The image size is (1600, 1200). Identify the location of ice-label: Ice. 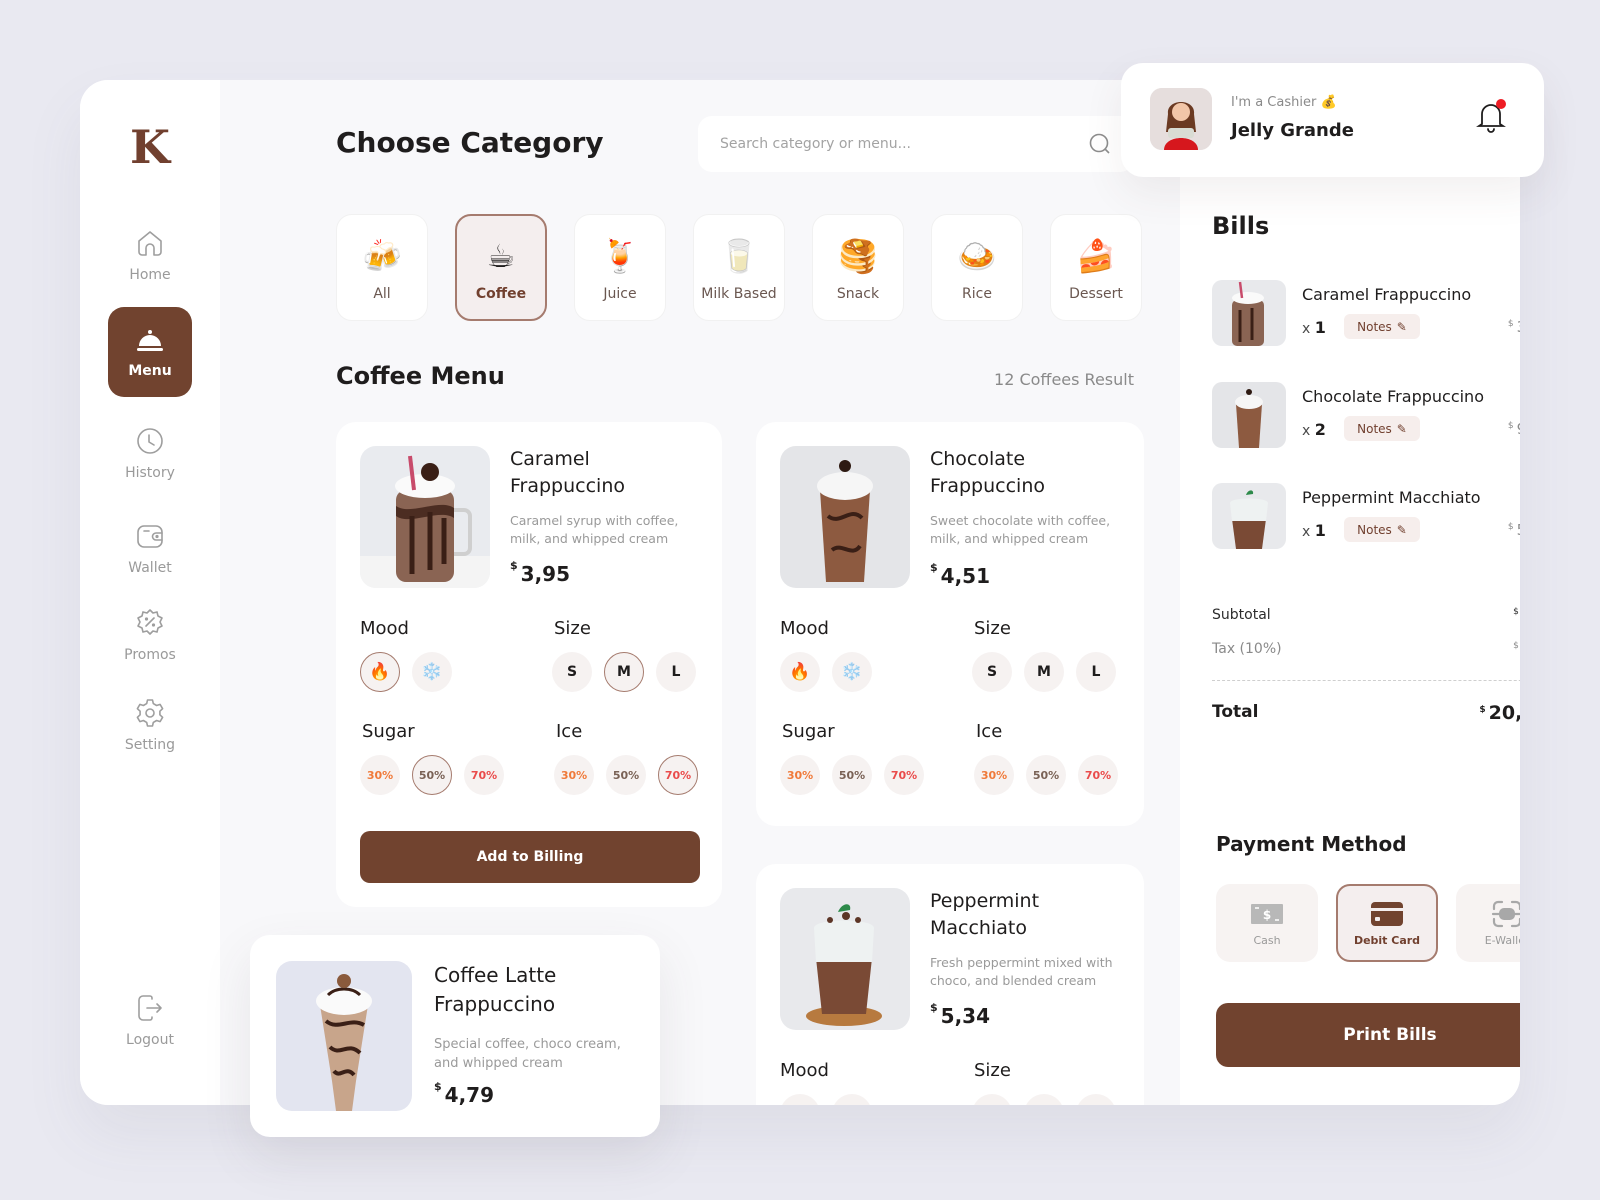
(569, 731).